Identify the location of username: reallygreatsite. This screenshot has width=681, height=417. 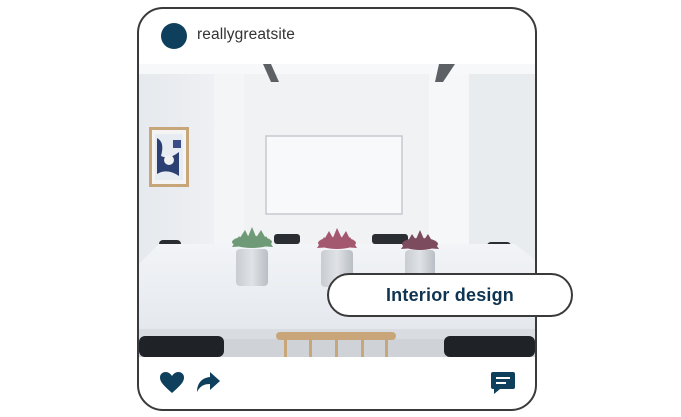
(246, 35).